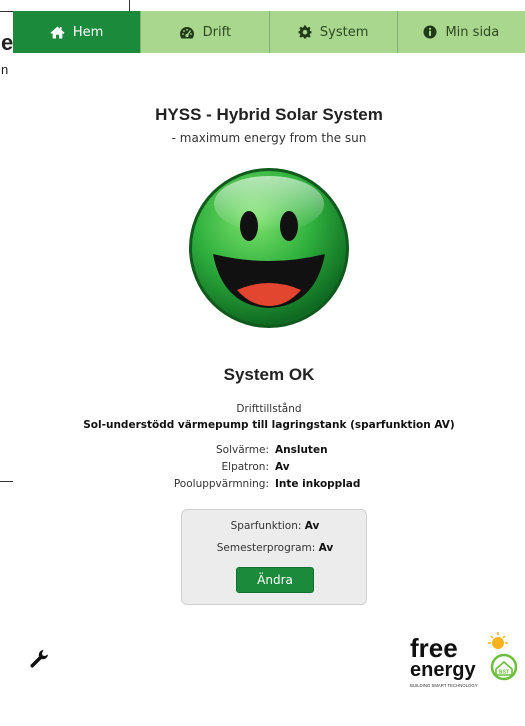 The image size is (525, 726). I want to click on main-nav: Hem Drift System Min sida, so click(269, 32).